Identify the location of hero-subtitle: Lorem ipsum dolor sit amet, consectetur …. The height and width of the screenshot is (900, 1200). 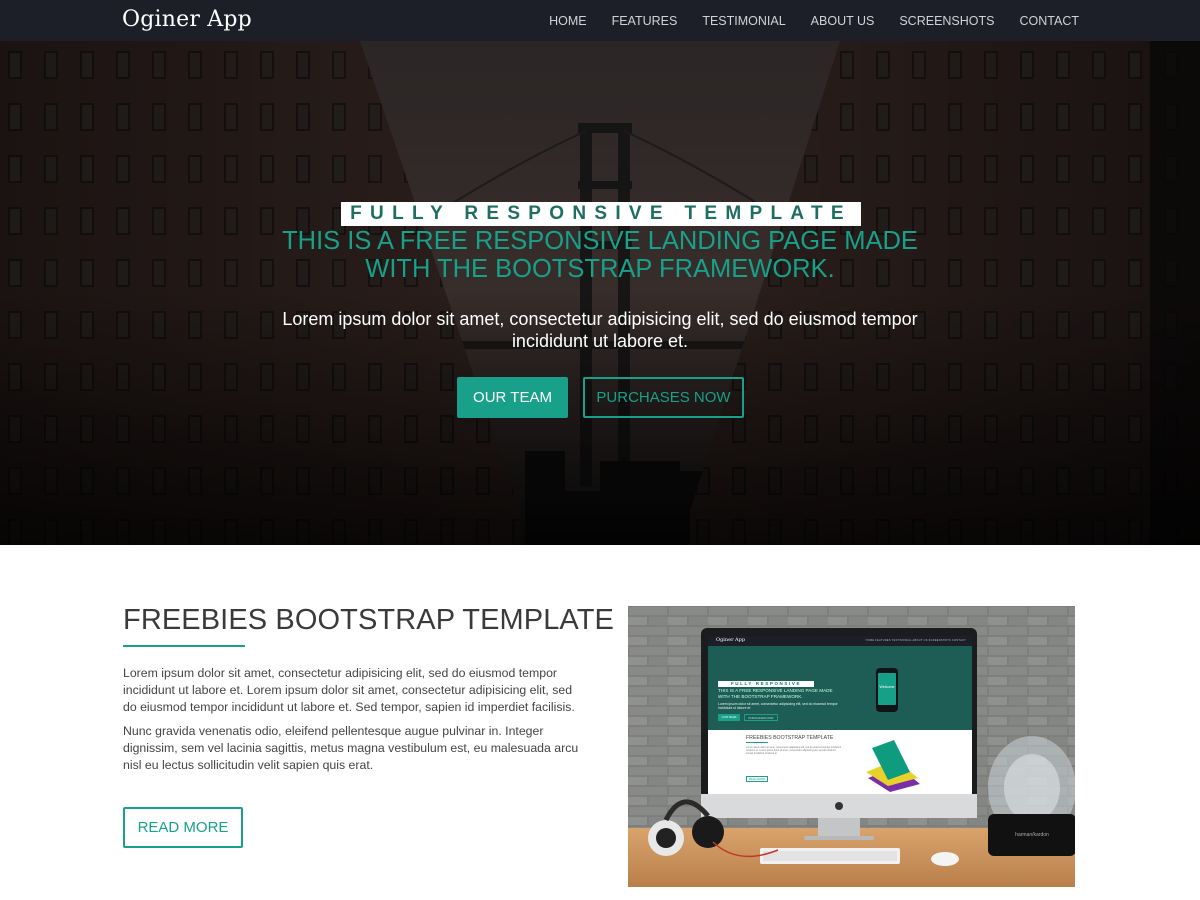
(600, 330).